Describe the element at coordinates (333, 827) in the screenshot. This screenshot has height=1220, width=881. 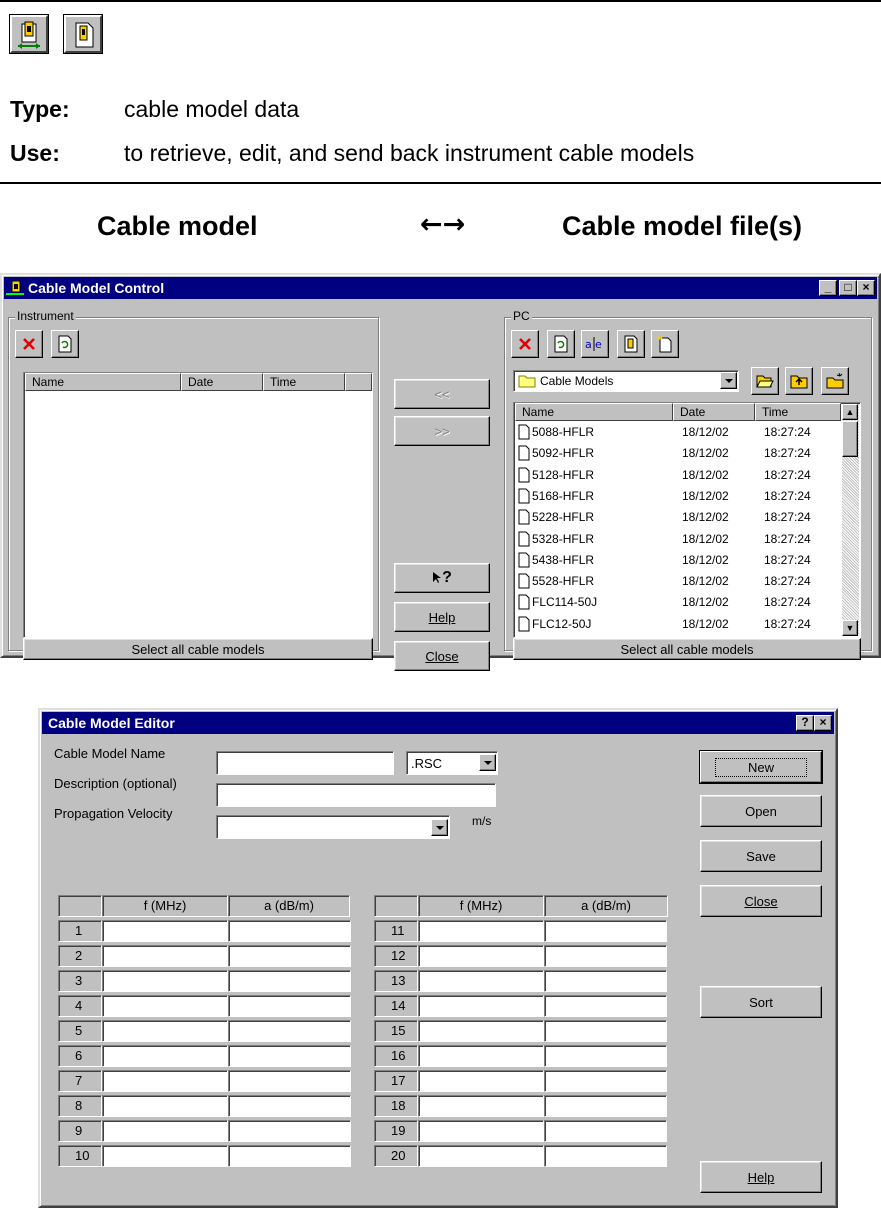
I see `velocity-select` at that location.